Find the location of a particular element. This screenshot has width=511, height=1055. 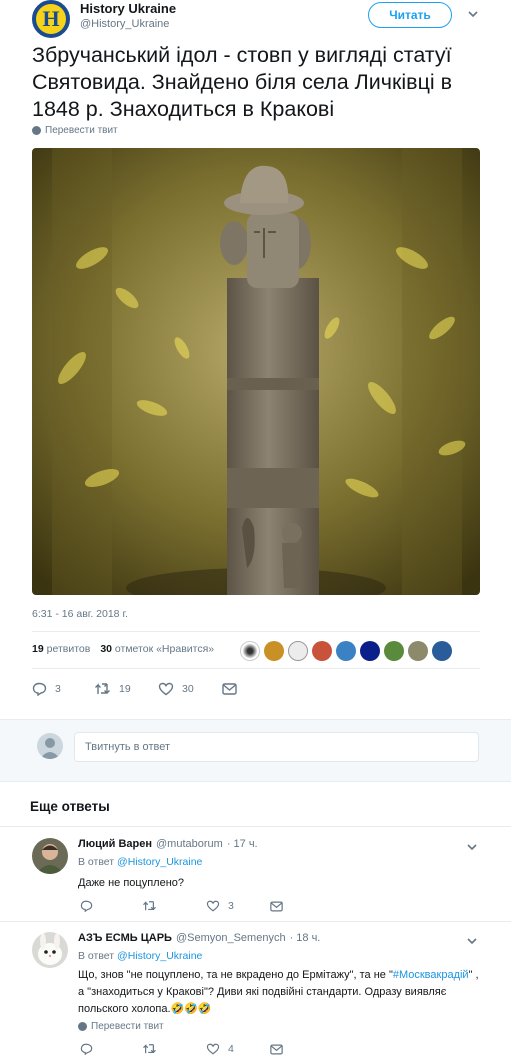

reply-author-name: Люций Варен is located at coordinates (115, 844).